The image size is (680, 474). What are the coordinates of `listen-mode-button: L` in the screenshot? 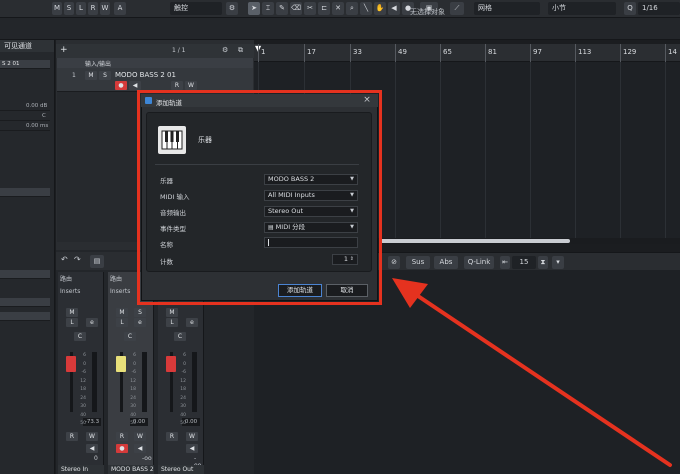 It's located at (81, 8).